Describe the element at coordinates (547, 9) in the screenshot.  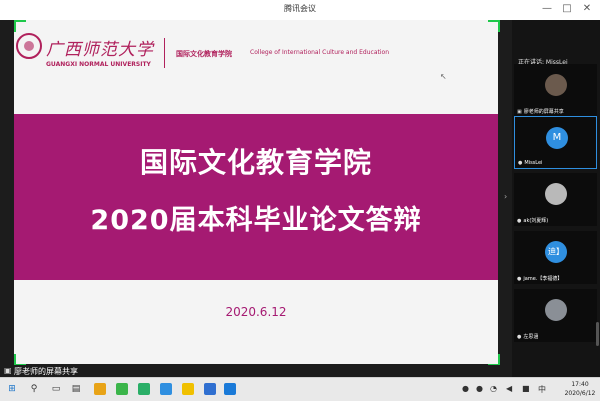
I see `minimize-button: —` at that location.